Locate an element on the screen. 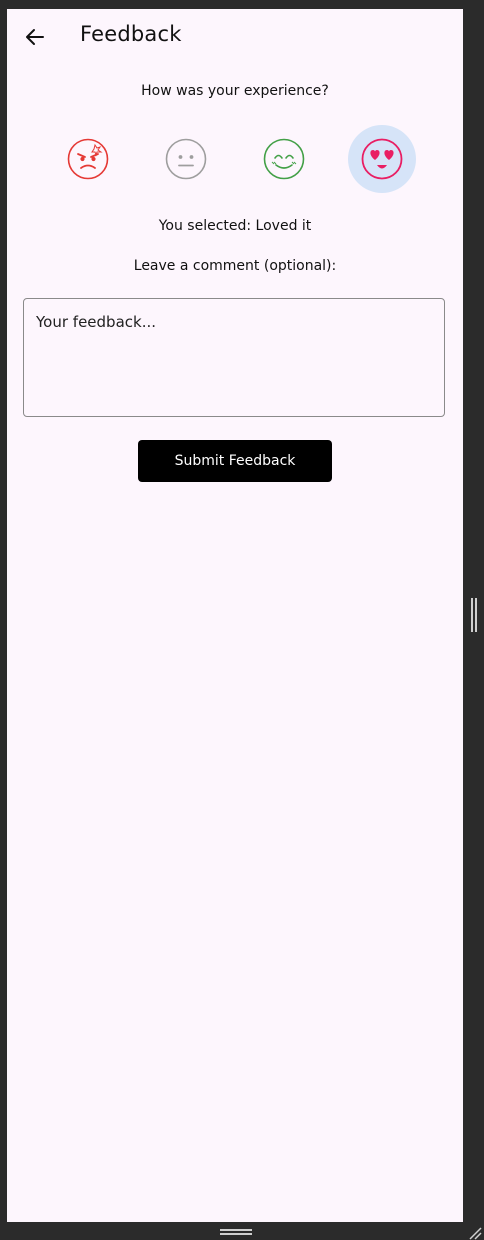 The image size is (484, 1240). resize-handle-bottom-icon is located at coordinates (236, 1232).